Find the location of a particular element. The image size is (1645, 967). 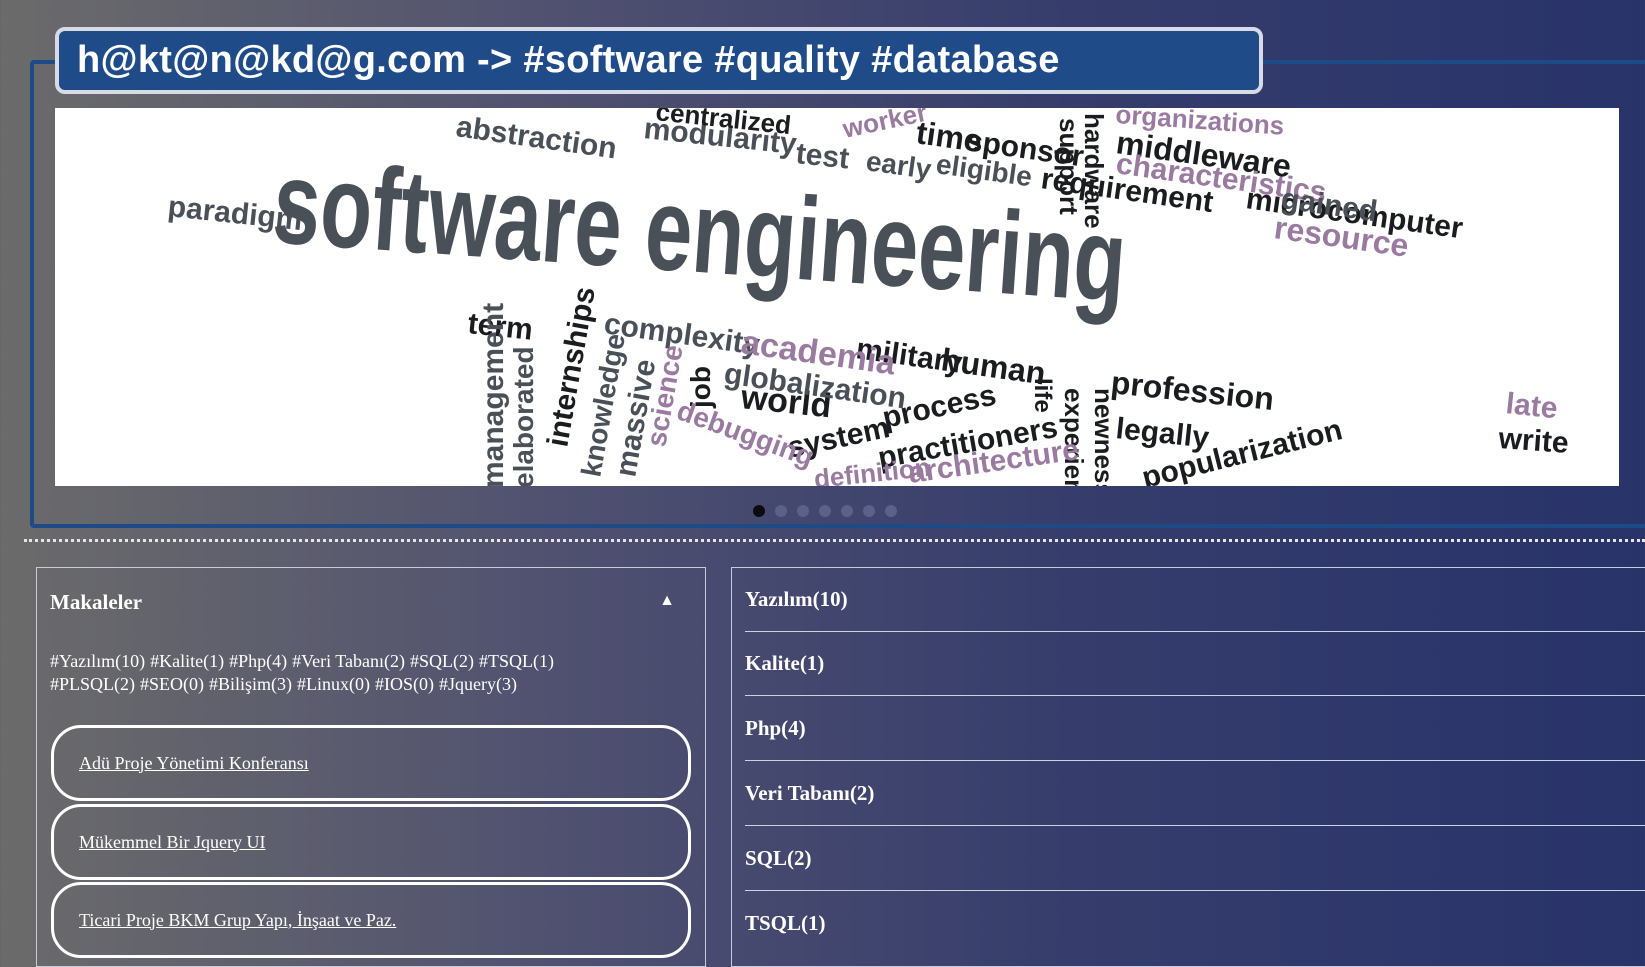

article-link: Mükemmel Bir Jquery UI is located at coordinates (172, 842).